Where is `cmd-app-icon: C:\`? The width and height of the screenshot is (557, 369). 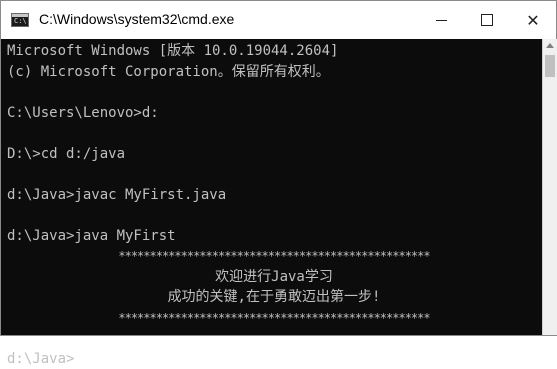 cmd-app-icon: C:\ is located at coordinates (20, 20).